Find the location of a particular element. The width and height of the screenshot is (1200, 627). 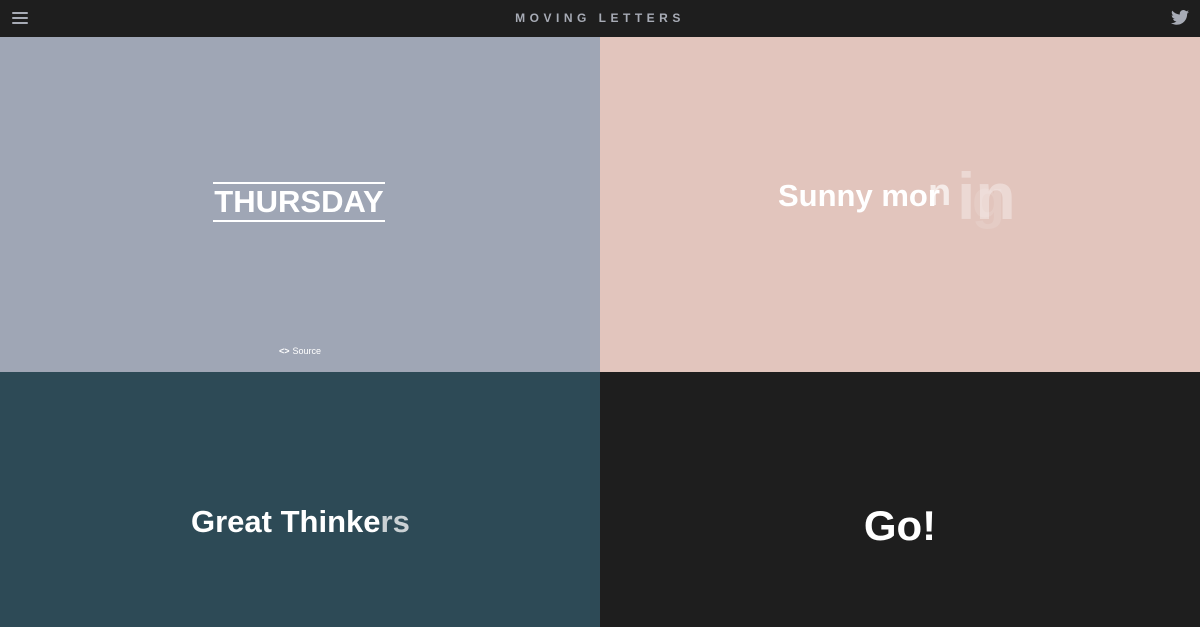

code-icon: <> is located at coordinates (284, 351).